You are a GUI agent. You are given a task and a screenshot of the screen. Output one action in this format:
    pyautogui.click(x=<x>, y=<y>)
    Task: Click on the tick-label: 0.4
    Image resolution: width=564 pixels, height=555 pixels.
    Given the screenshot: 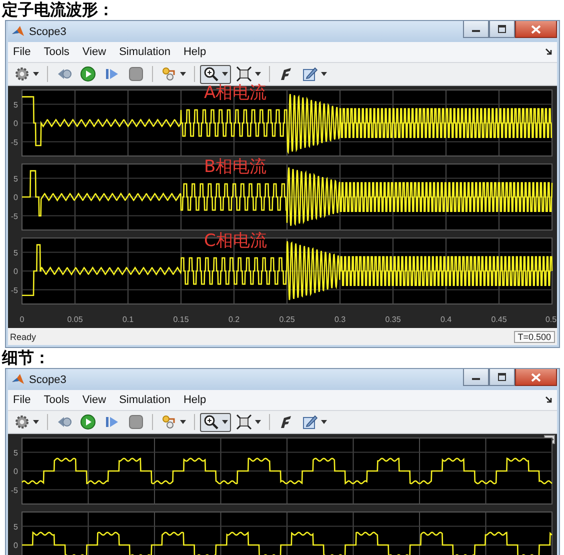 What is the action you would take?
    pyautogui.click(x=446, y=319)
    